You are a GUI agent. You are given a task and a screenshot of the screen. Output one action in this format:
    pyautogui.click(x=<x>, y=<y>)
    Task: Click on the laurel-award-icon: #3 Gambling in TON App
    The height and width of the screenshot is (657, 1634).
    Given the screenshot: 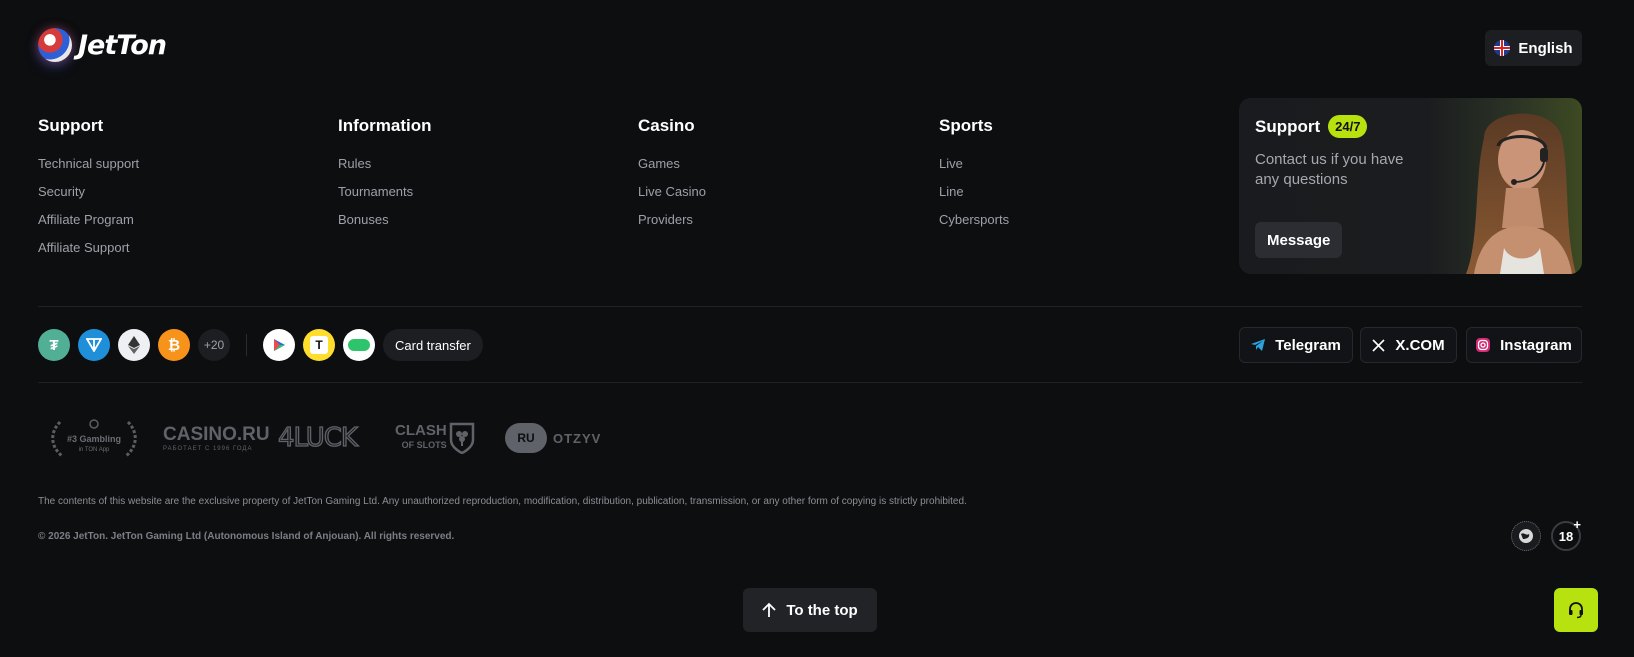 What is the action you would take?
    pyautogui.click(x=94, y=438)
    